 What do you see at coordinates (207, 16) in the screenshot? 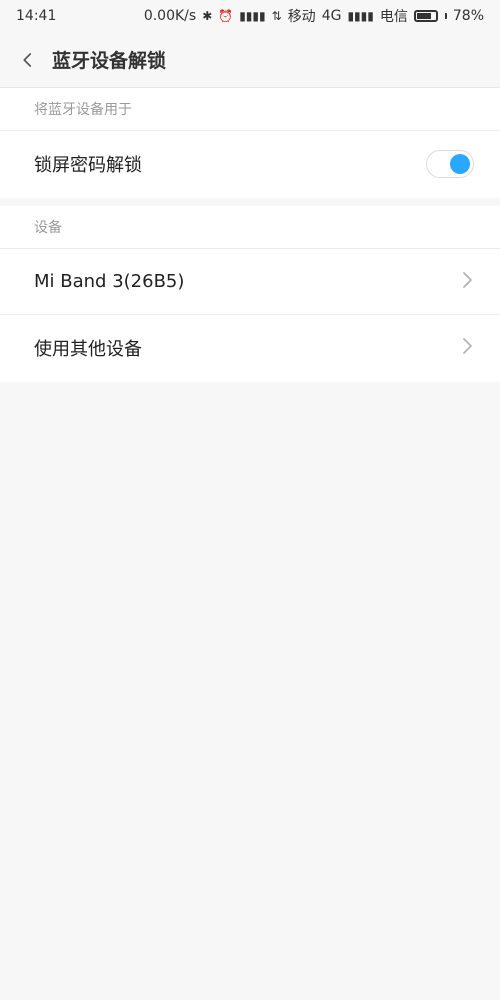
I see `bluetooth-icon: ✱` at bounding box center [207, 16].